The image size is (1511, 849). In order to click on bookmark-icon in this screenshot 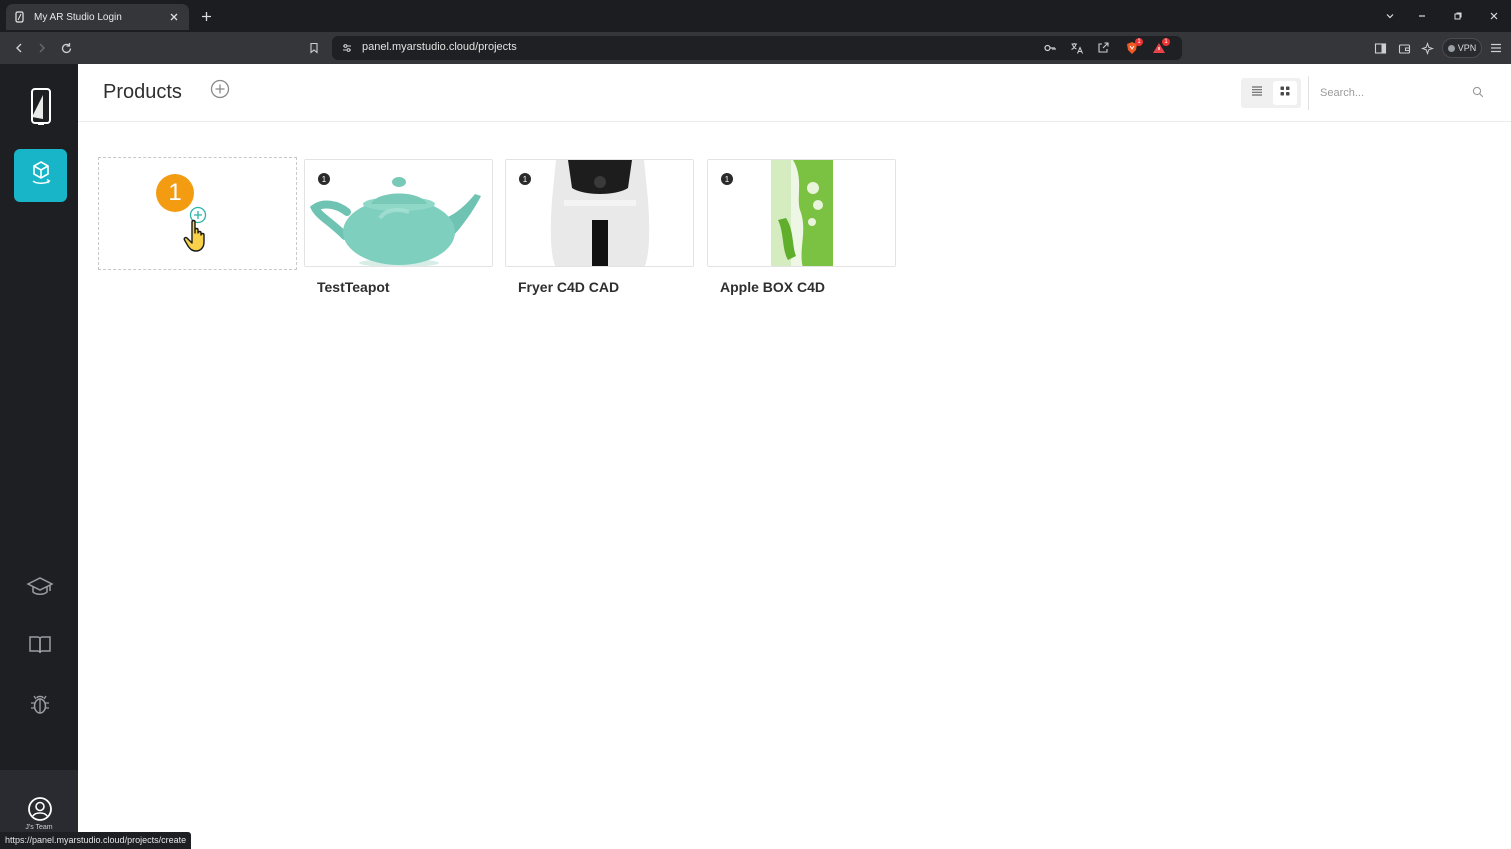, I will do `click(314, 48)`.